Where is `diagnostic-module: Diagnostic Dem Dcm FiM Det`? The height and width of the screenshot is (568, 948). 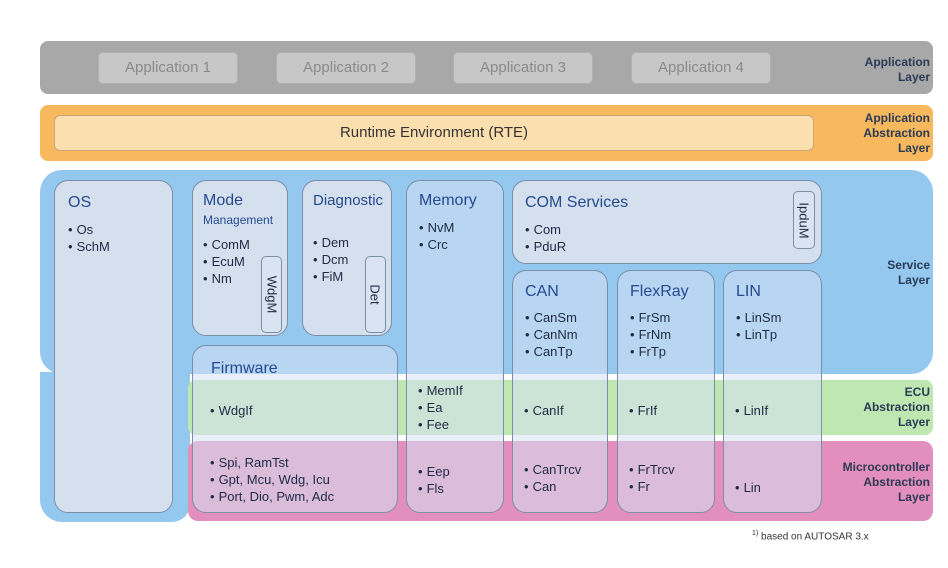 diagnostic-module: Diagnostic Dem Dcm FiM Det is located at coordinates (347, 258).